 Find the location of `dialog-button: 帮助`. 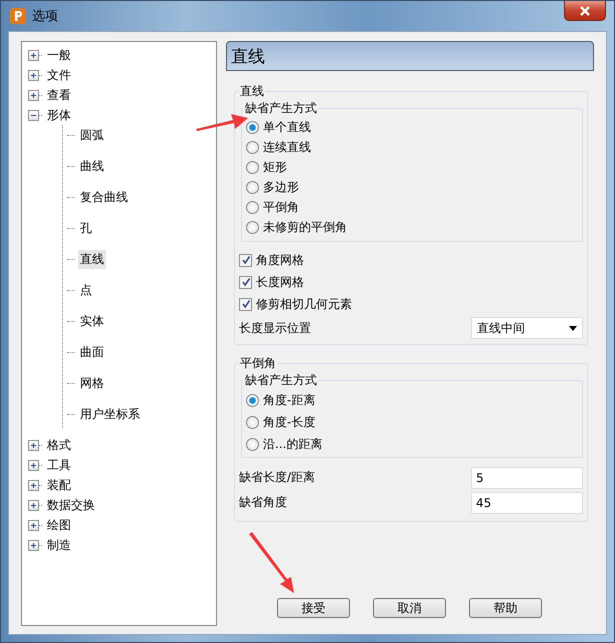

dialog-button: 帮助 is located at coordinates (505, 608).